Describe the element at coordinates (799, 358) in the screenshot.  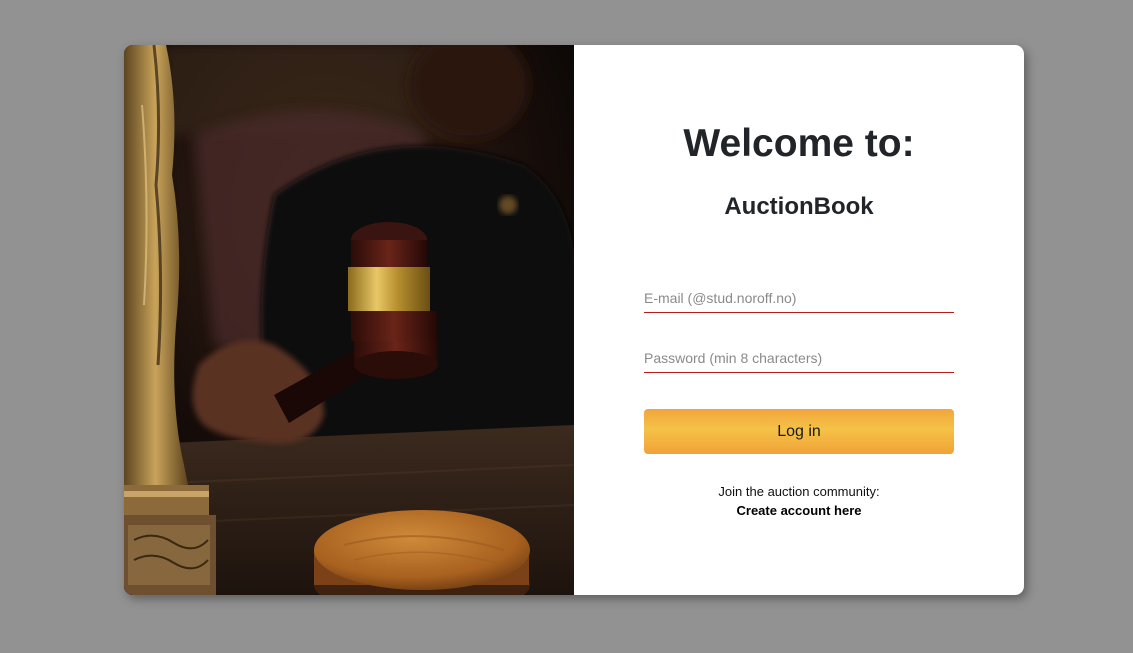
I see `password-field` at that location.